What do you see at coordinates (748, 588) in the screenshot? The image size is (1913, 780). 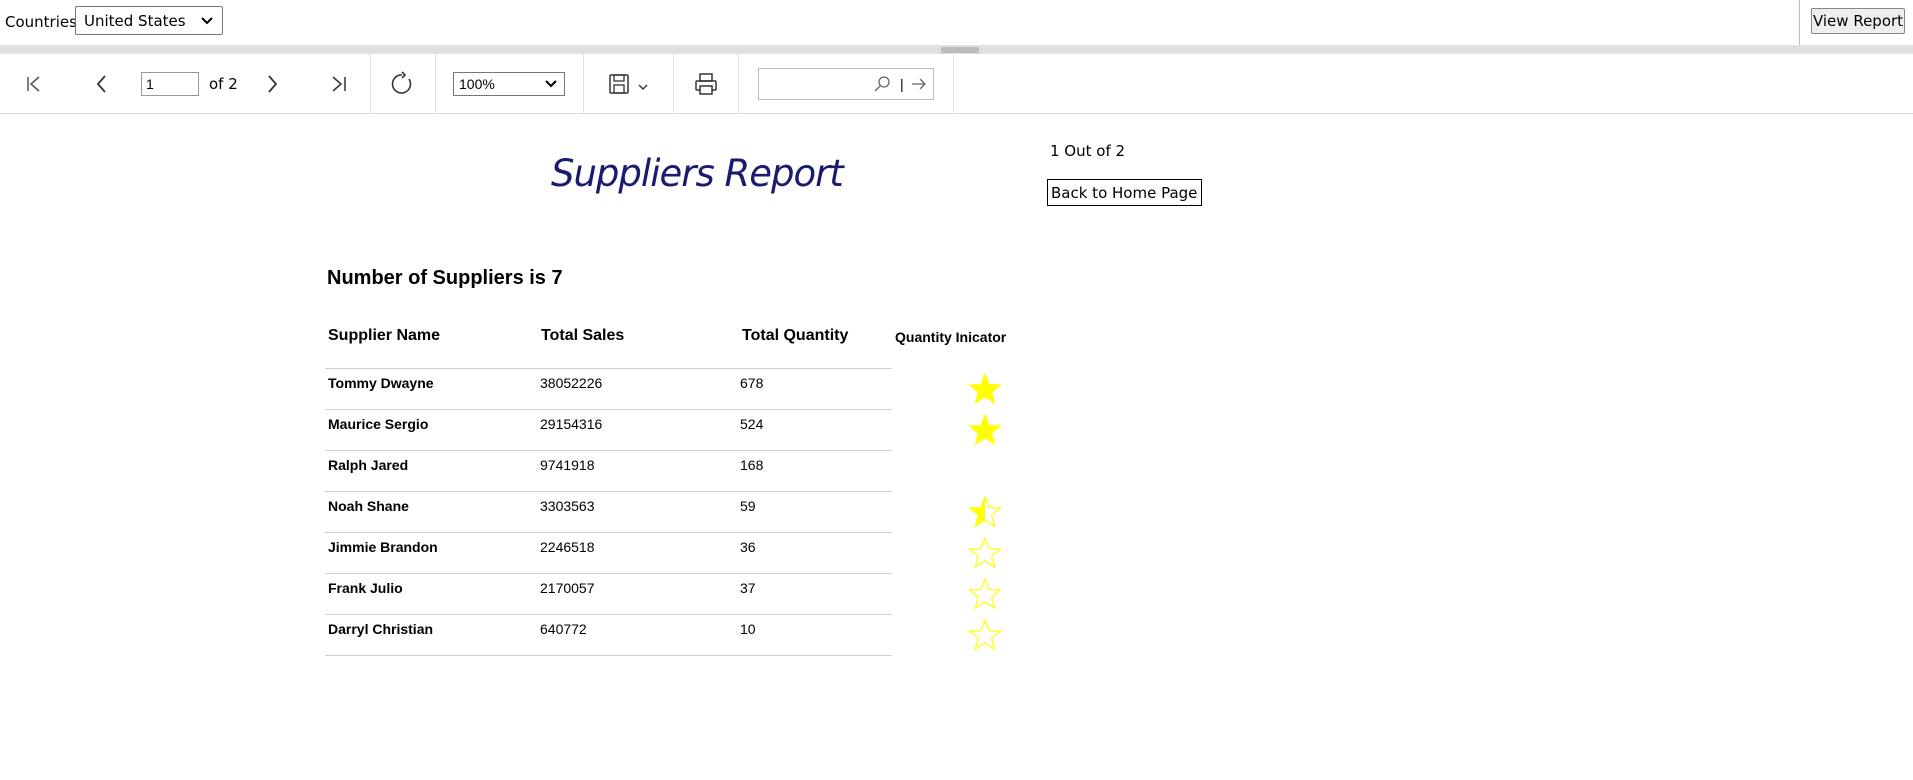 I see `total-quantity: 37` at bounding box center [748, 588].